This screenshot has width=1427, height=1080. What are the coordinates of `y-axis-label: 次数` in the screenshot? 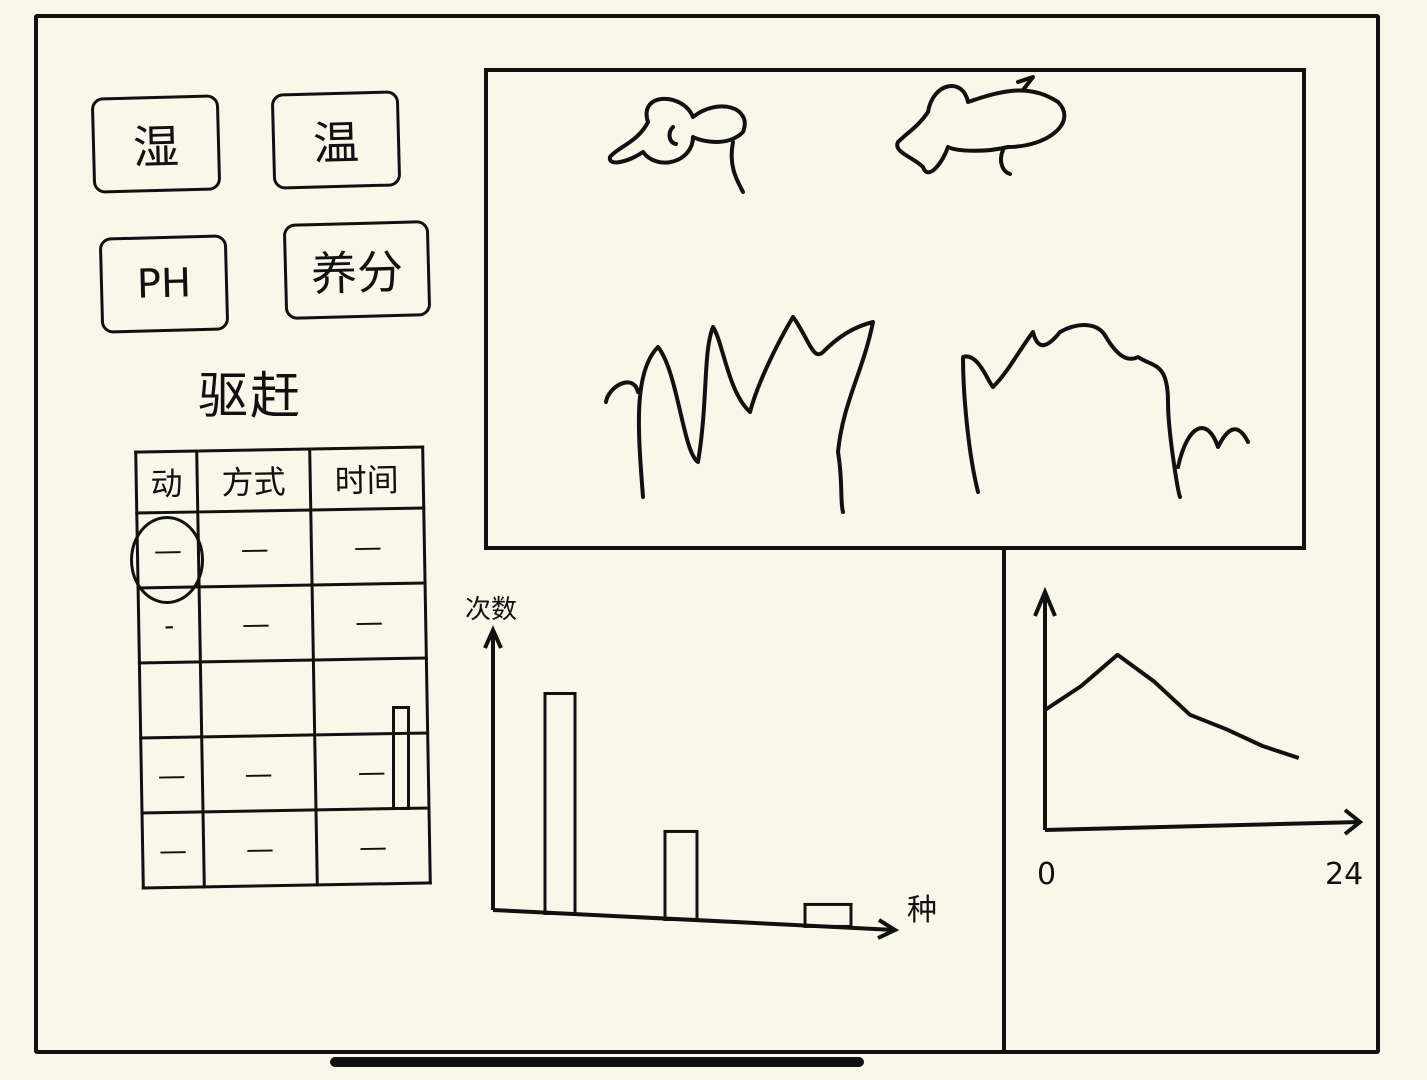 It's located at (491, 610).